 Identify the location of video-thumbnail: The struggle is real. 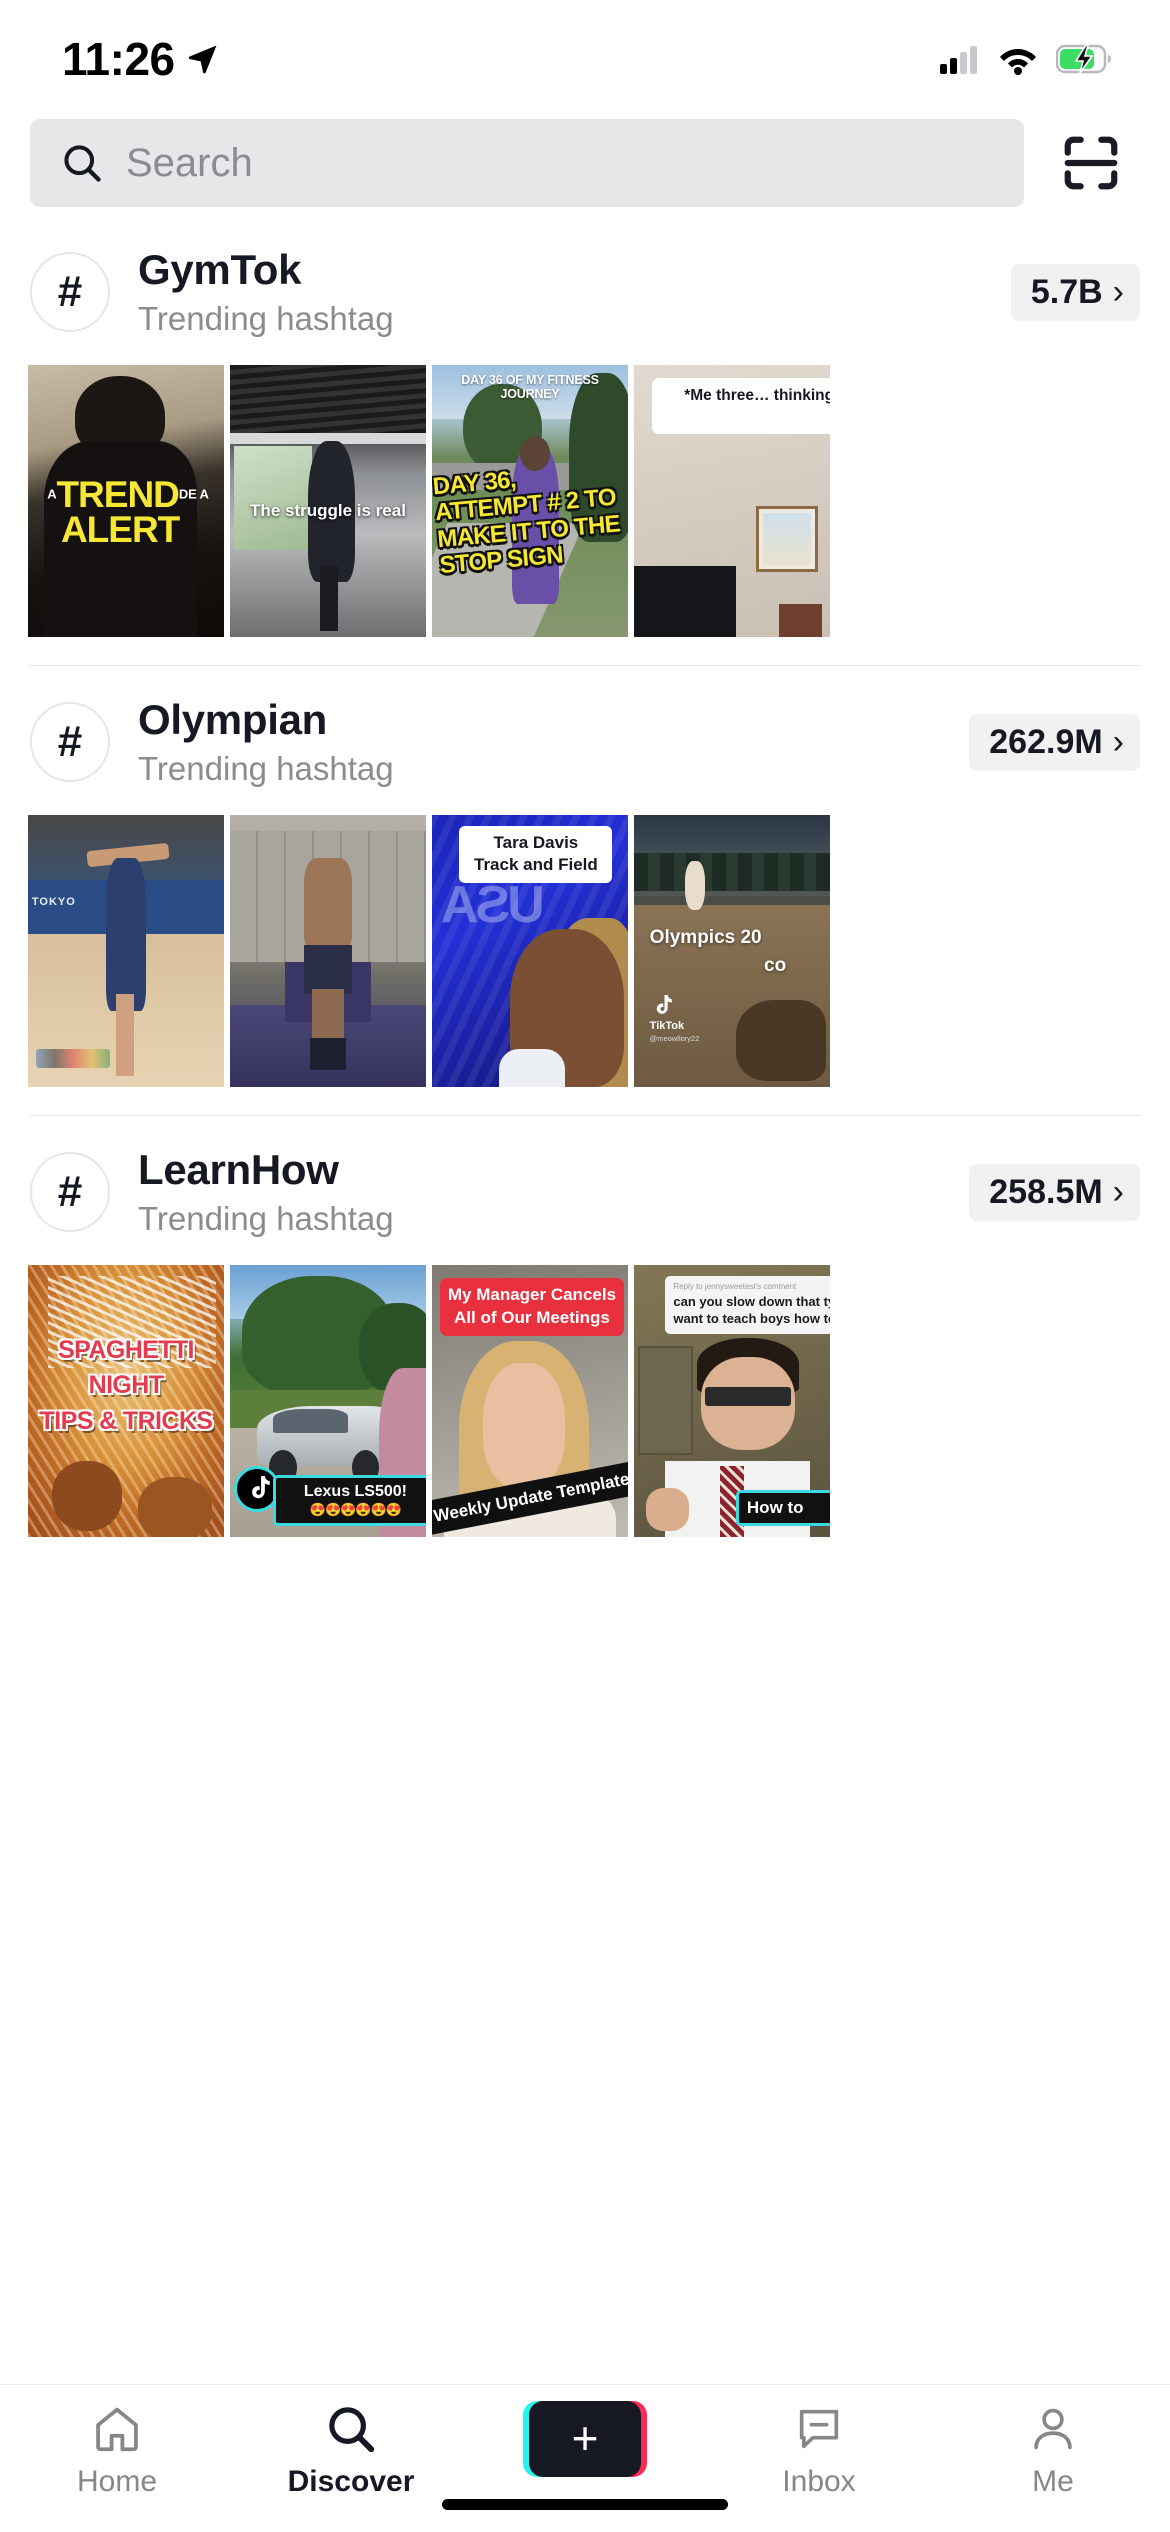
(328, 500).